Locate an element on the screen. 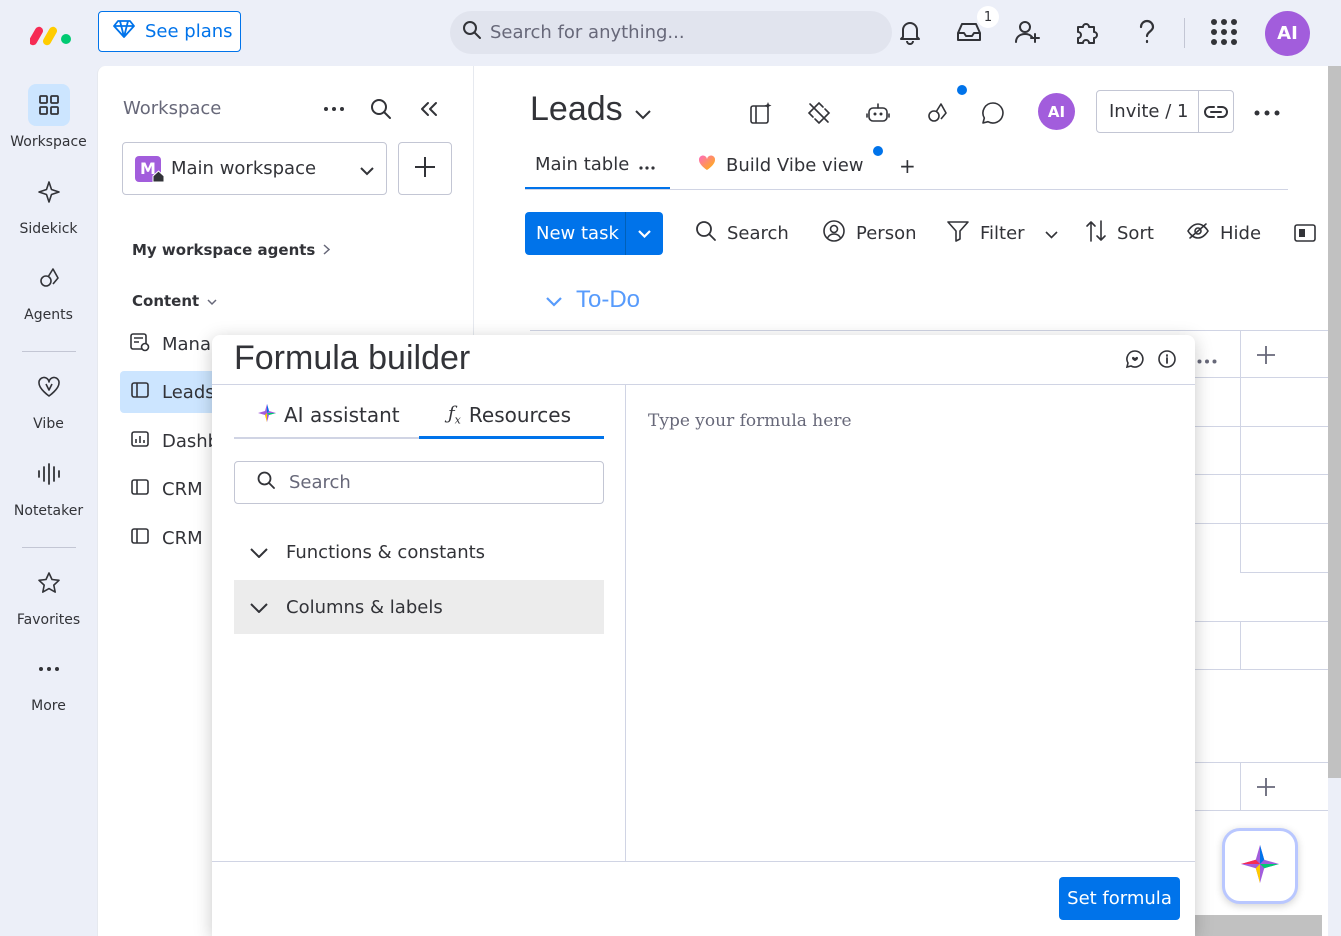 The width and height of the screenshot is (1341, 936). tab-ai-assistant: AI assistant is located at coordinates (329, 415).